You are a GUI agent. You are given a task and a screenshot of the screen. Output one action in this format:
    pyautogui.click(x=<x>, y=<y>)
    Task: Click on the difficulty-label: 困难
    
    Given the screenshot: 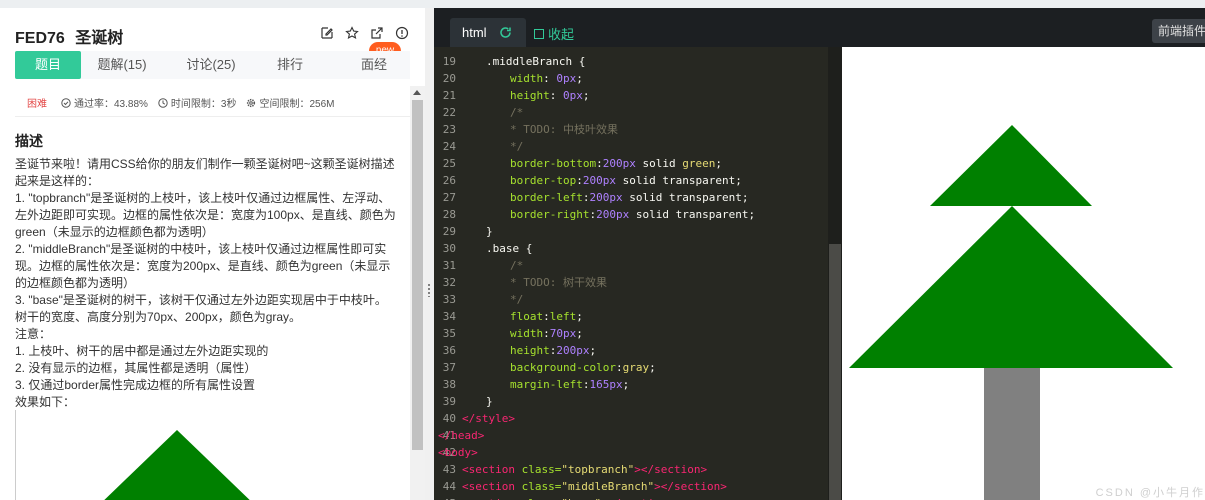 What is the action you would take?
    pyautogui.click(x=37, y=104)
    